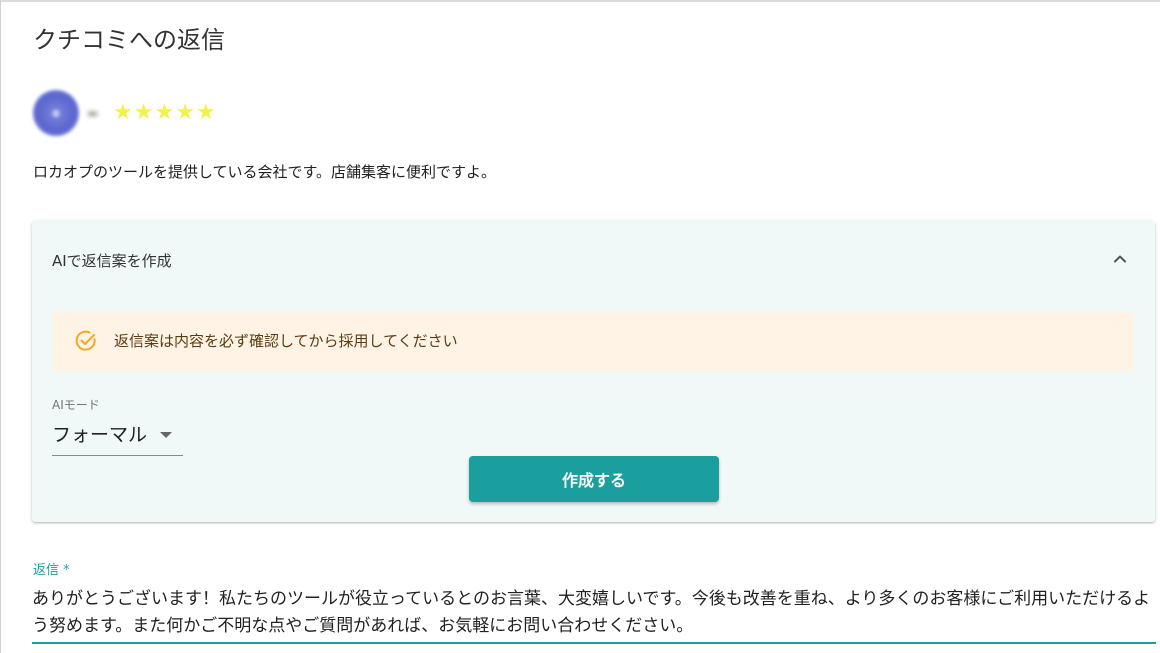 The width and height of the screenshot is (1160, 653). Describe the element at coordinates (594, 479) in the screenshot. I see `create-button: 作成する` at that location.